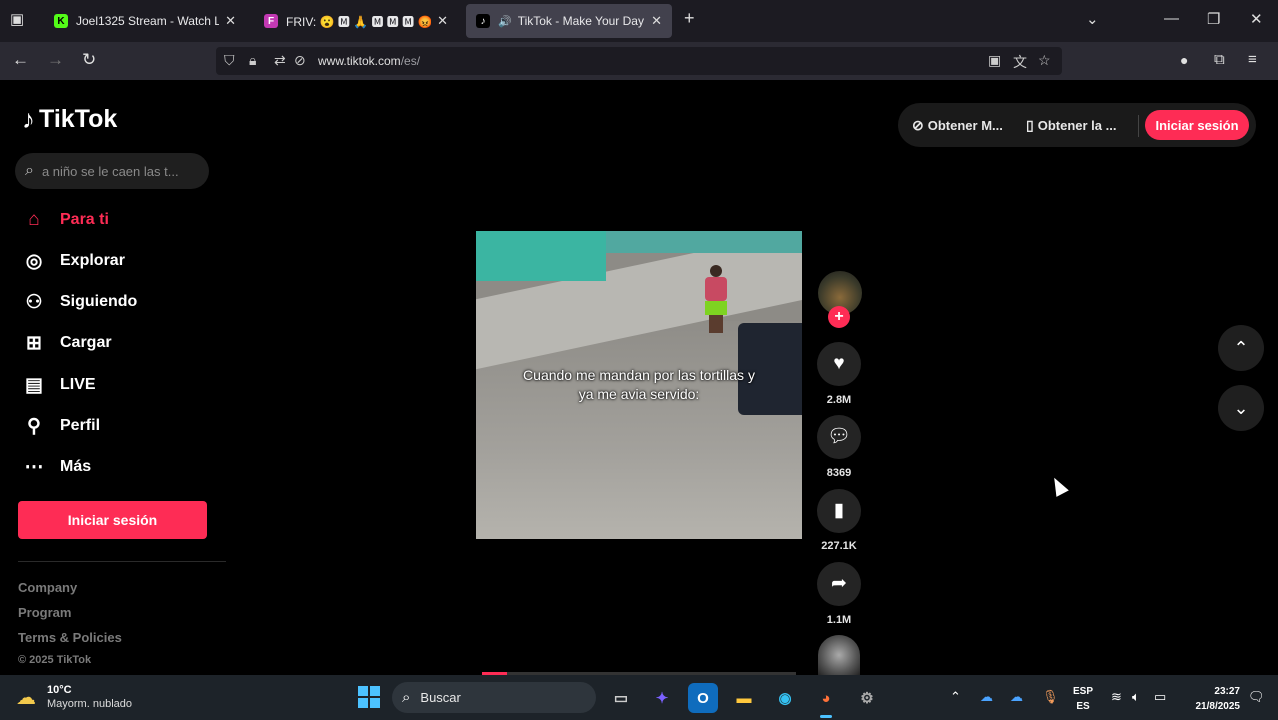 This screenshot has height=720, width=1278. What do you see at coordinates (369, 697) in the screenshot?
I see `start-button` at bounding box center [369, 697].